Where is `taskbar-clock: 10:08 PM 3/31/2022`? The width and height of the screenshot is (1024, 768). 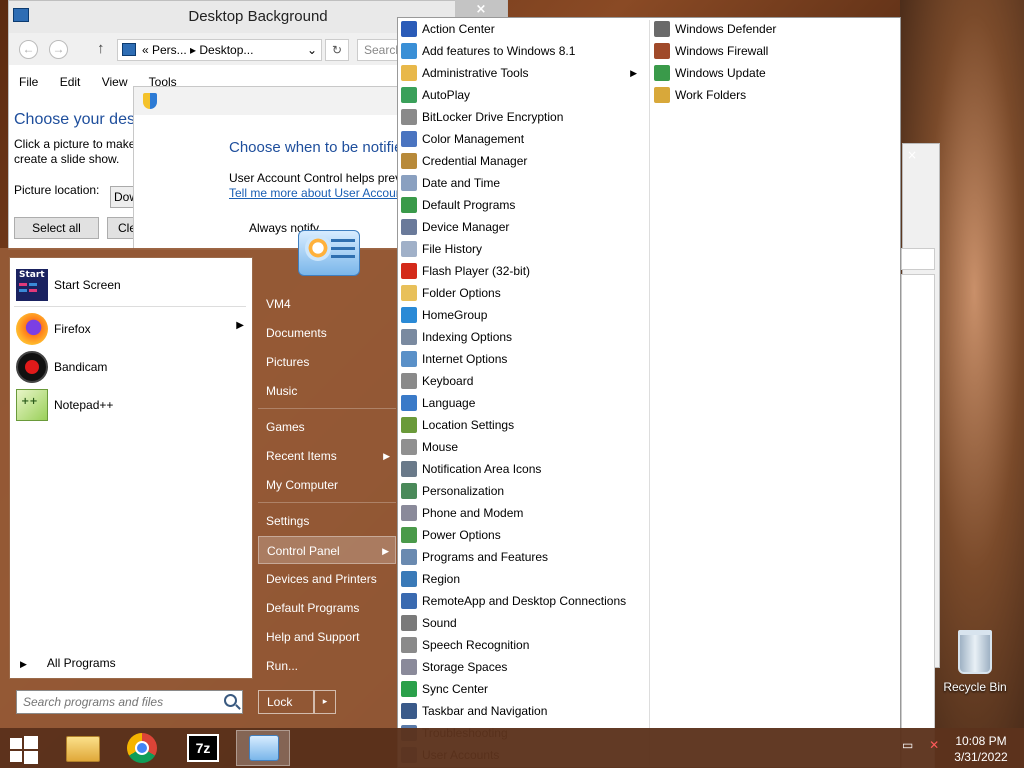
taskbar-clock: 10:08 PM 3/31/2022 is located at coordinates (981, 749).